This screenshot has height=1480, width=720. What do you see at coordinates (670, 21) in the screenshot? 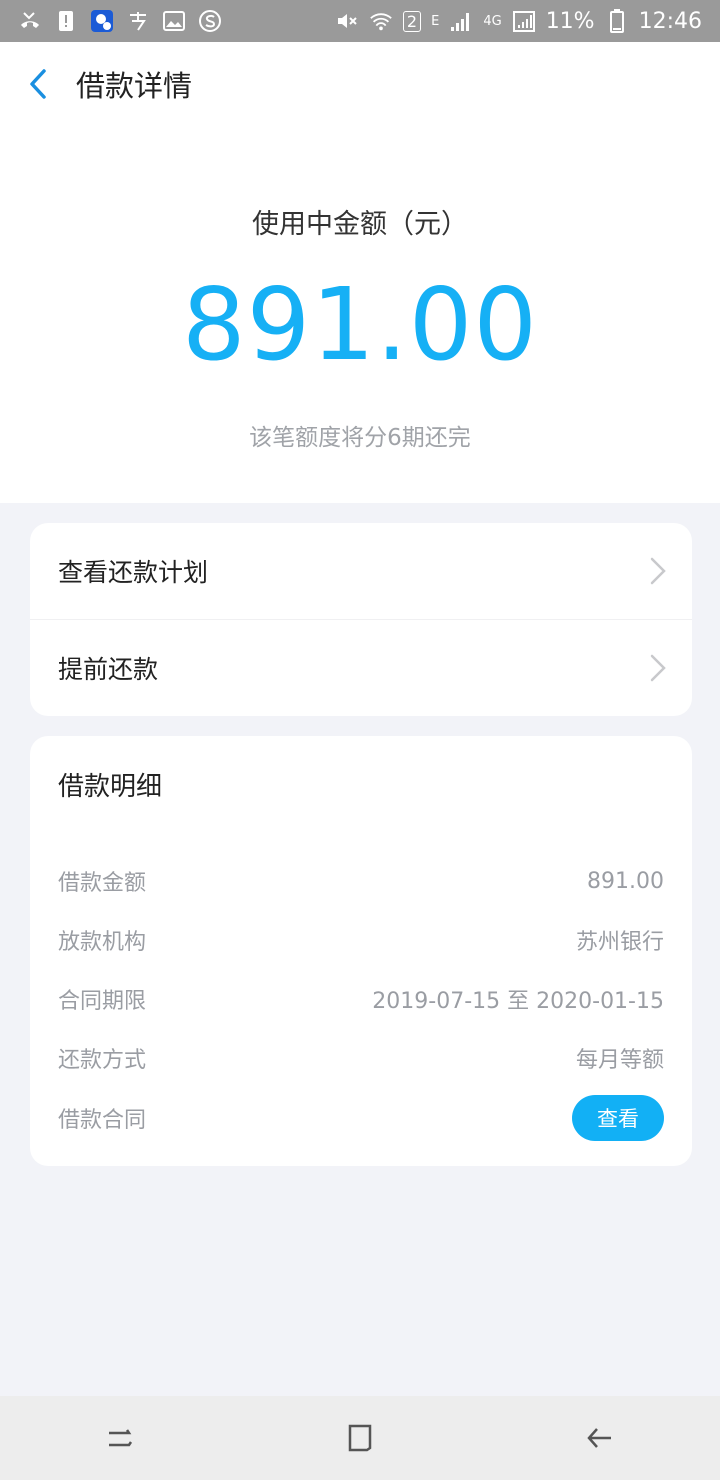
I see `clock: 12:46` at bounding box center [670, 21].